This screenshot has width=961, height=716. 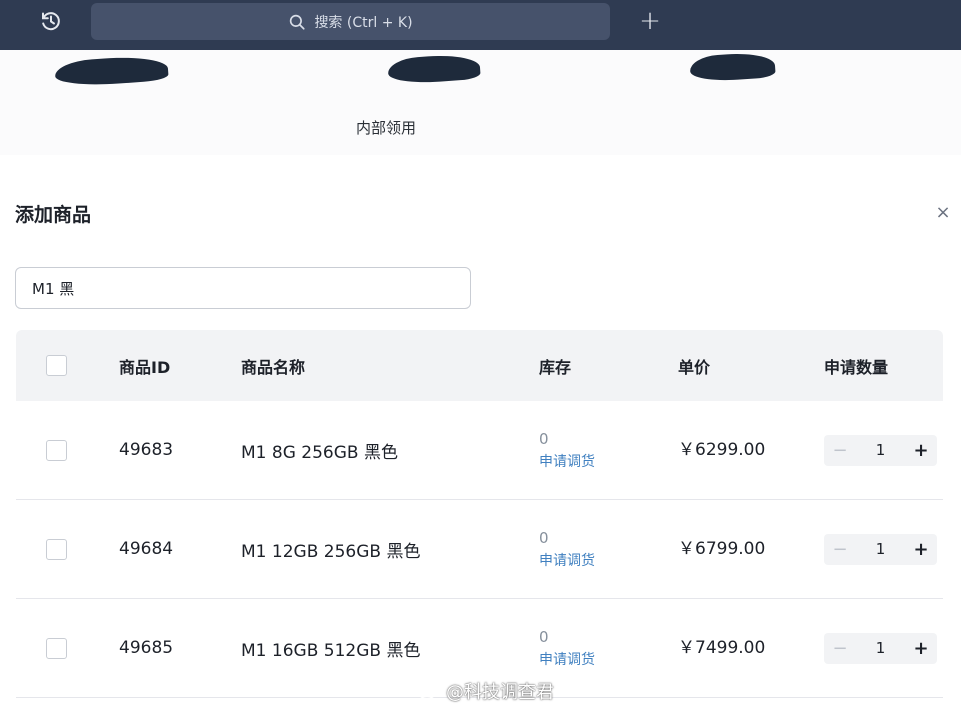 I want to click on global-search: 搜索 (Ctrl + K), so click(x=350, y=21).